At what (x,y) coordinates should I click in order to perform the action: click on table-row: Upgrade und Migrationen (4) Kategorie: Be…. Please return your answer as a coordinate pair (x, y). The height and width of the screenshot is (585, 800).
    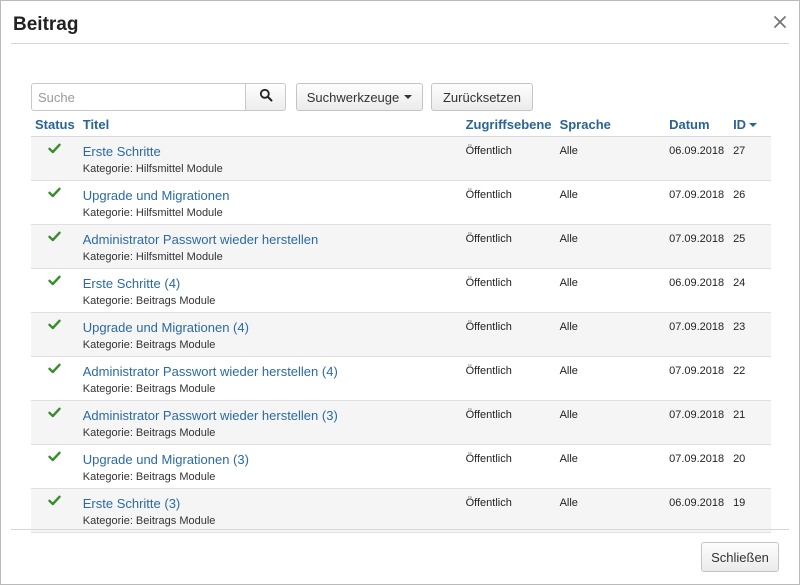
    Looking at the image, I should click on (401, 334).